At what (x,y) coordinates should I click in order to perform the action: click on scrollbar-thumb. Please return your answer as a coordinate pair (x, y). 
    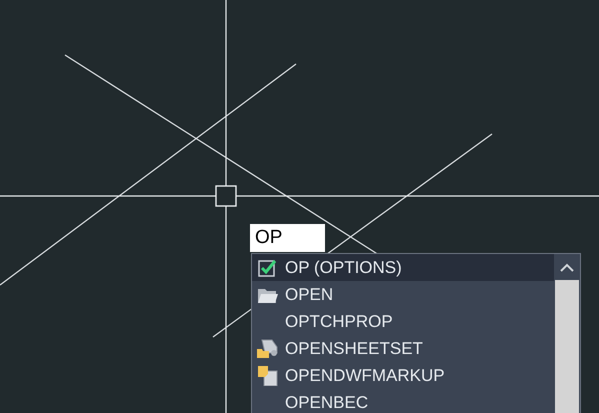
    Looking at the image, I should click on (567, 346).